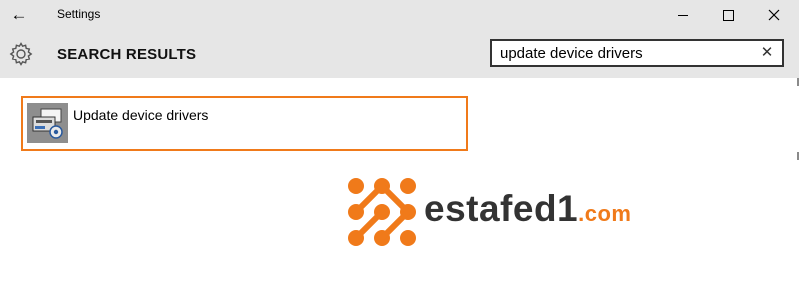  I want to click on search-box: ✕, so click(637, 53).